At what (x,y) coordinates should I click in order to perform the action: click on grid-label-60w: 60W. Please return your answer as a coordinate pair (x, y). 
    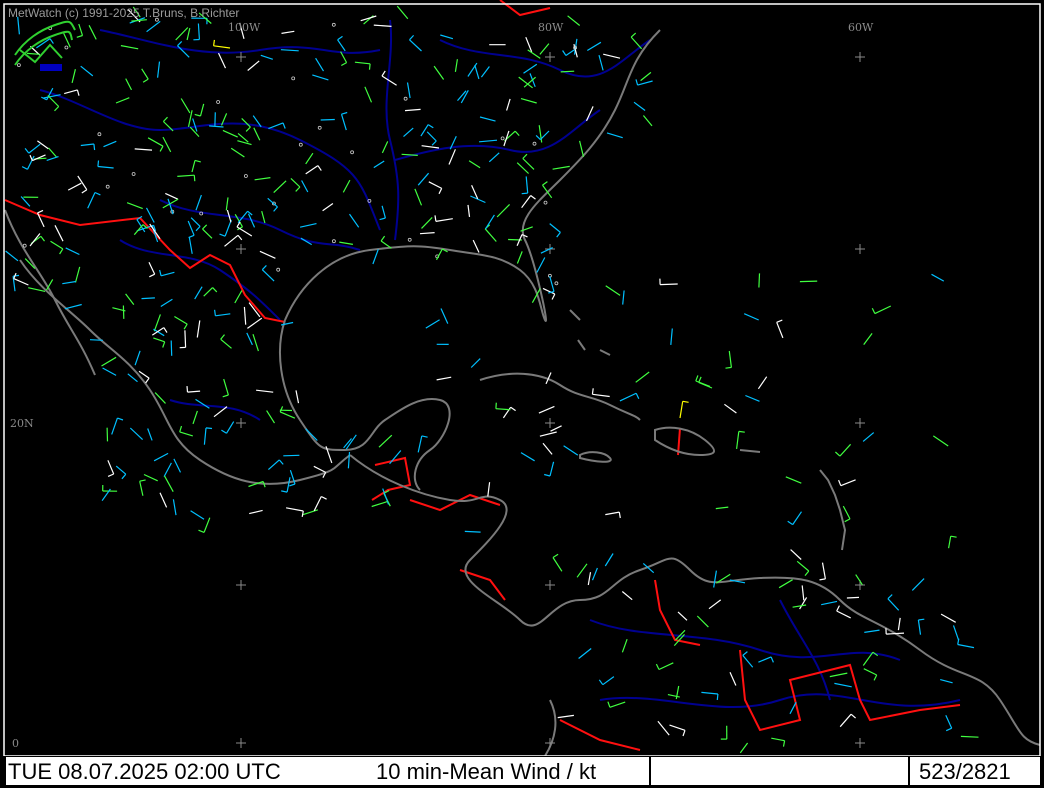
    Looking at the image, I should click on (861, 27).